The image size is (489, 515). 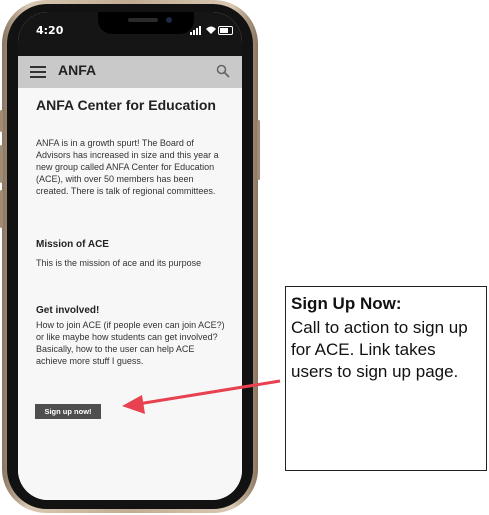 I want to click on phone-power-button, so click(x=258, y=150).